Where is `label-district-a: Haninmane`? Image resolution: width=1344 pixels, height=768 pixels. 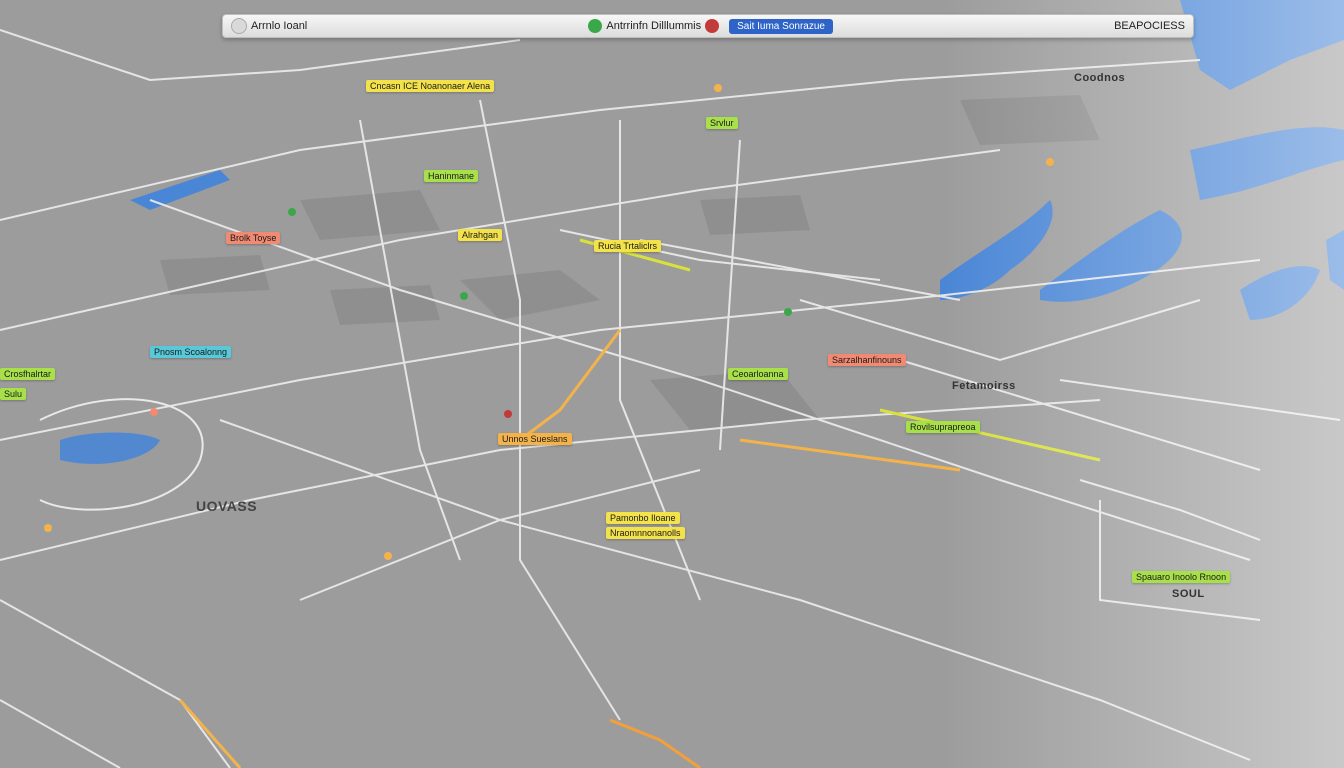 label-district-a: Haninmane is located at coordinates (451, 176).